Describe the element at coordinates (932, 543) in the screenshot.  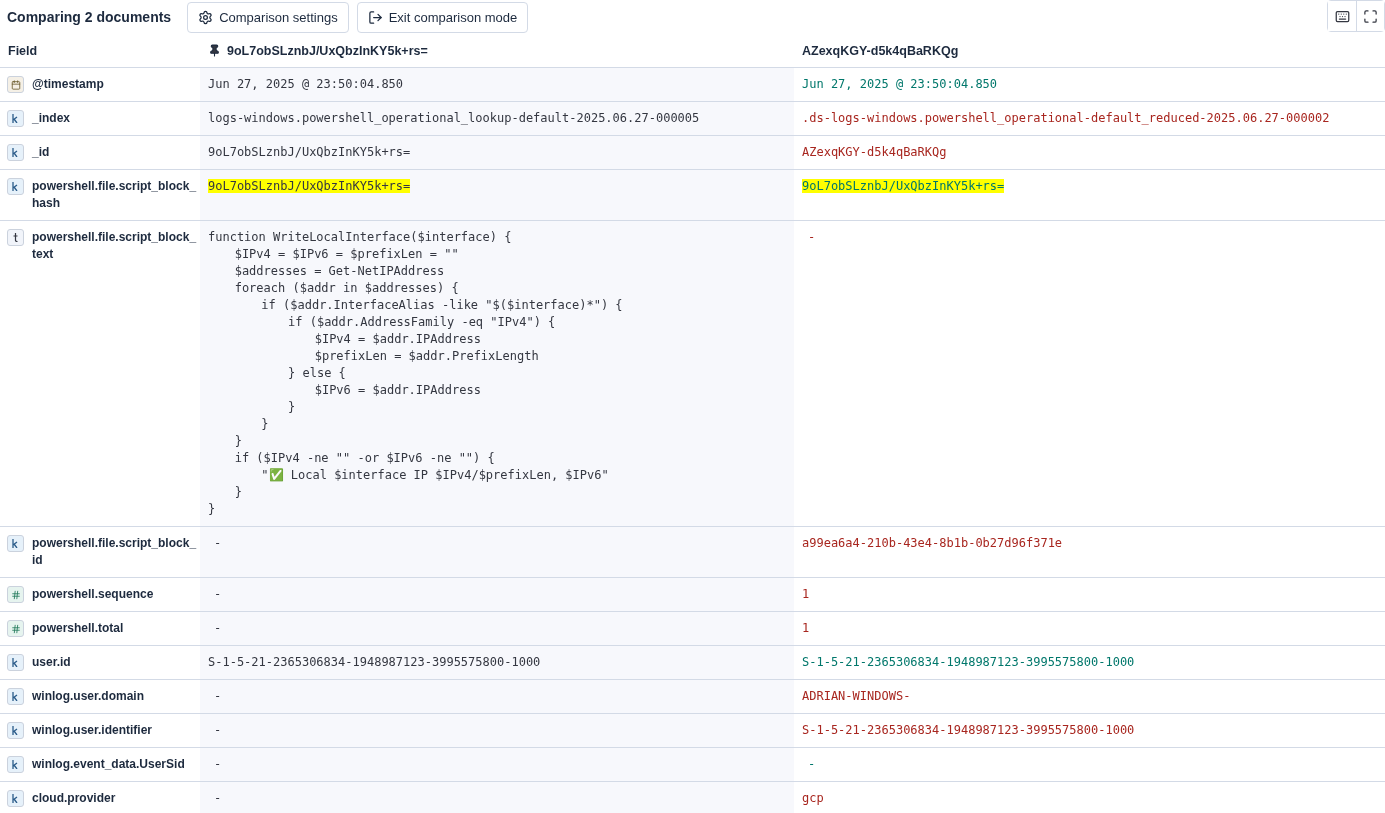
I see `compared-value: a99ea6a4-210b-43e4-8b1b-0b27d96f371e` at that location.